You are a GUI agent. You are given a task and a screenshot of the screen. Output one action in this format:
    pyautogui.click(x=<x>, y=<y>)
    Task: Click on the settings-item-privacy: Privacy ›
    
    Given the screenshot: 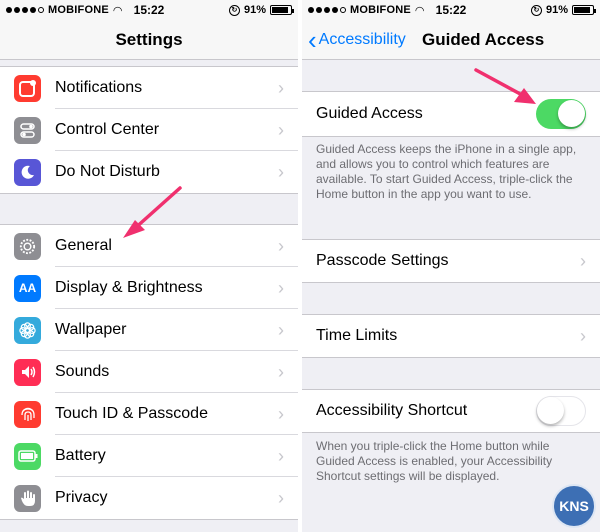 What is the action you would take?
    pyautogui.click(x=149, y=498)
    